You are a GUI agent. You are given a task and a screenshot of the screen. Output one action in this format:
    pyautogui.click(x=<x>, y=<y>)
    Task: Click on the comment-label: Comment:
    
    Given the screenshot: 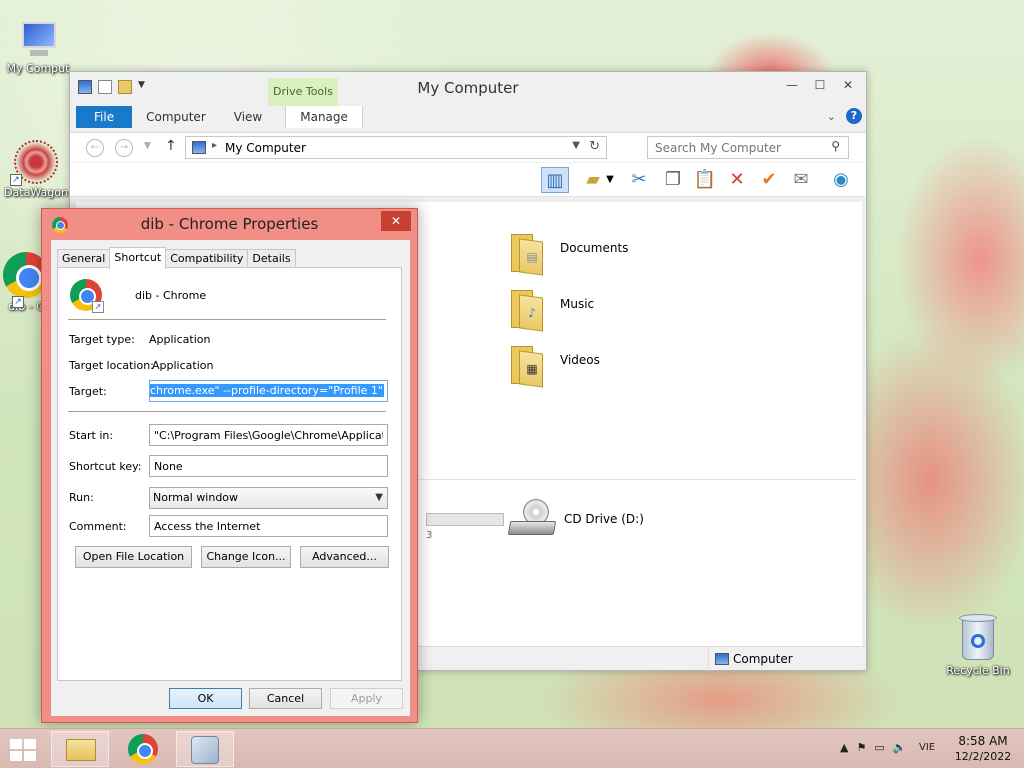 What is the action you would take?
    pyautogui.click(x=98, y=526)
    